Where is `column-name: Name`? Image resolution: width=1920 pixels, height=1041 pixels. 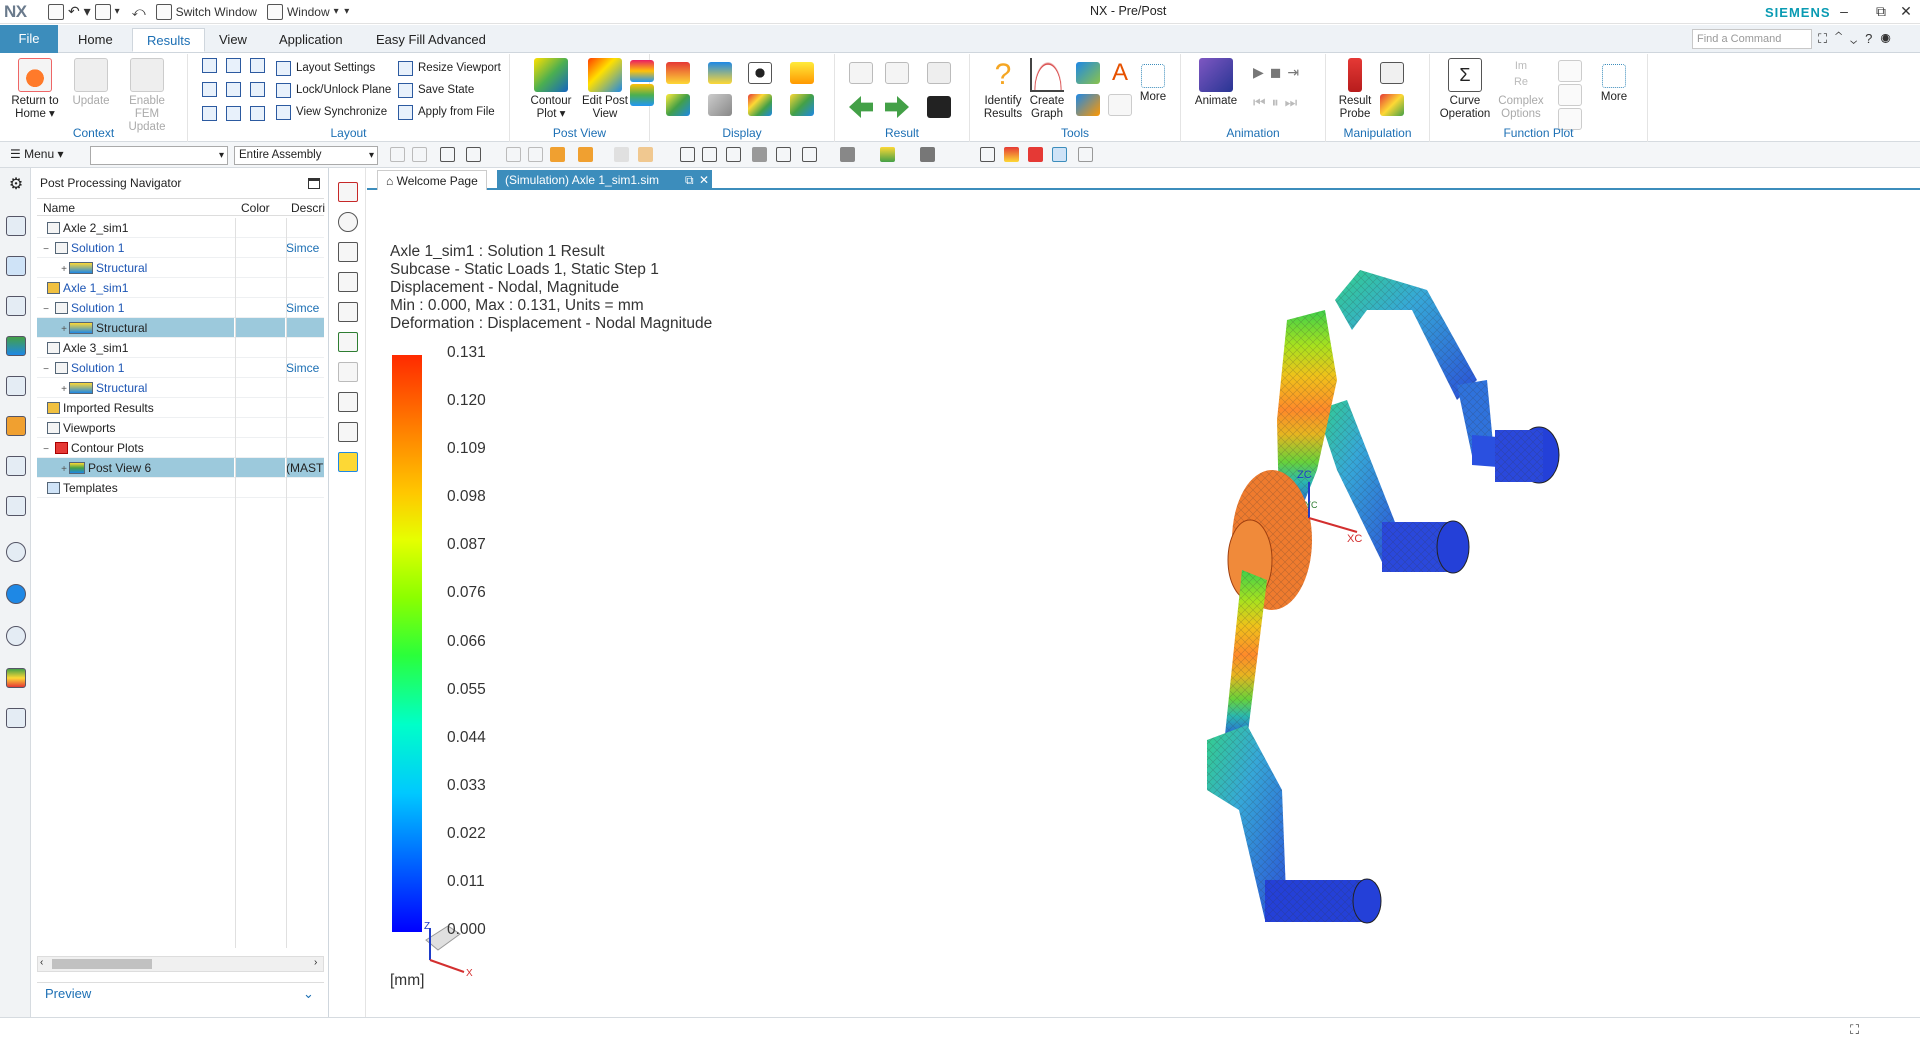
column-name: Name is located at coordinates (59, 208).